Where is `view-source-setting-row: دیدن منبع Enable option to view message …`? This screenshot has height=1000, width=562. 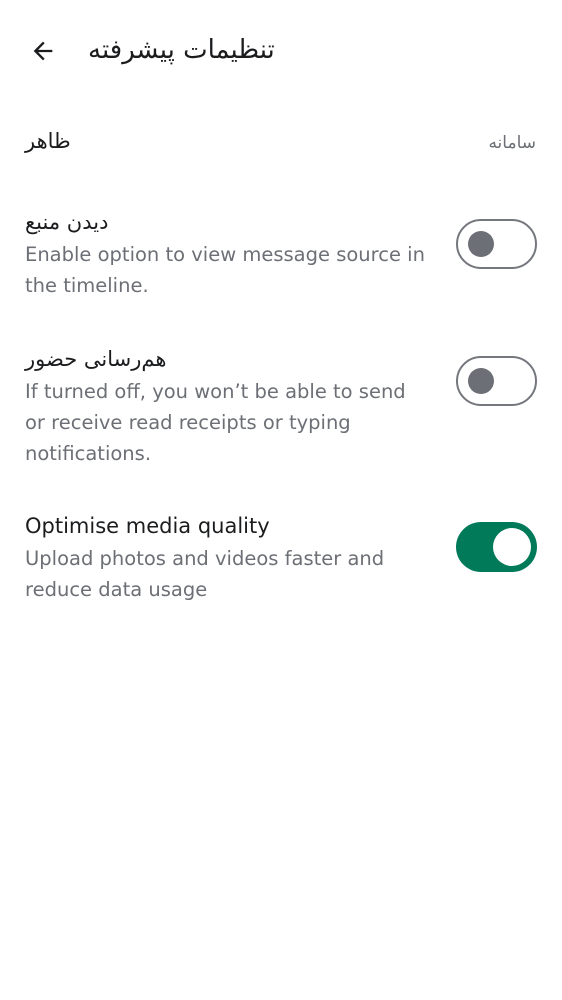 view-source-setting-row: دیدن منبع Enable option to view message … is located at coordinates (281, 257).